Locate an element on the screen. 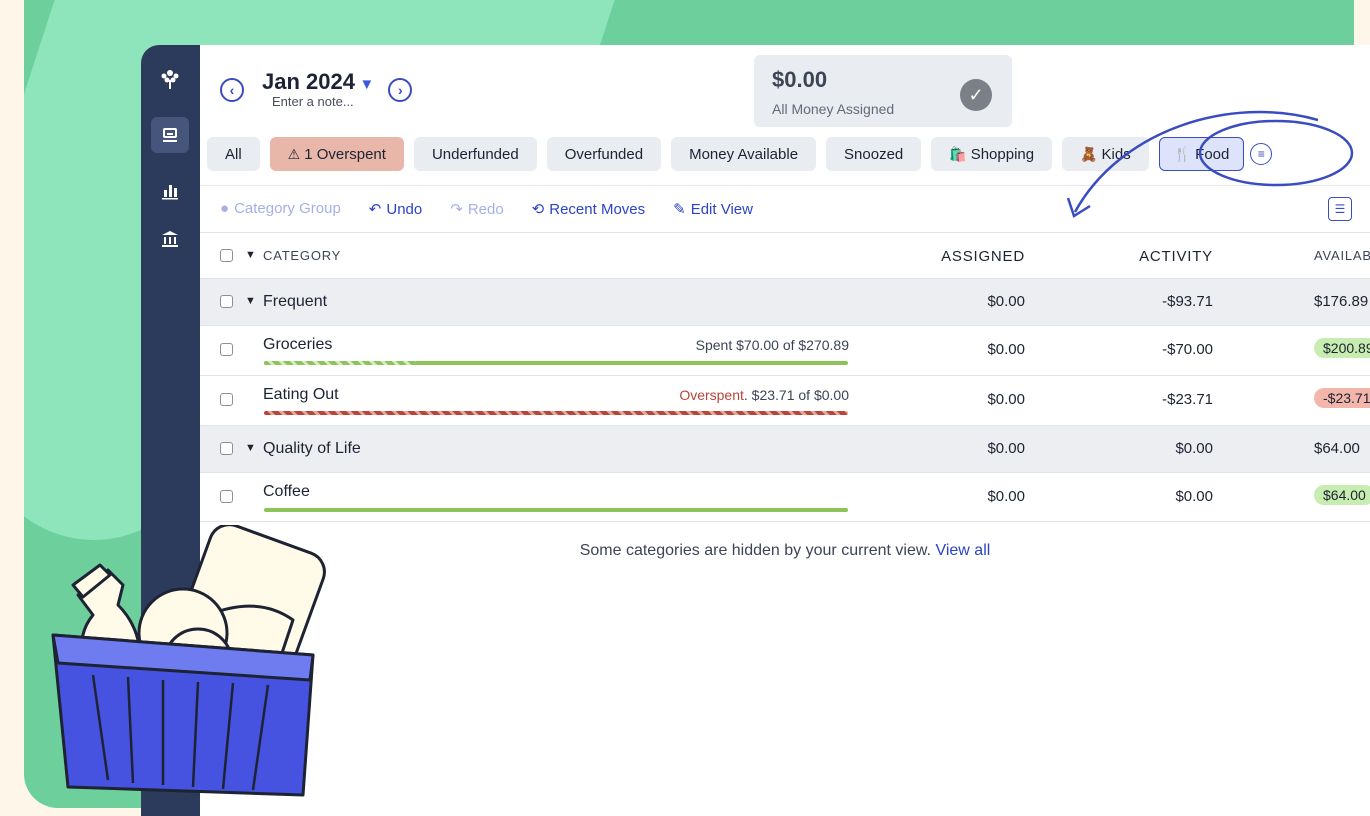  pencil-icon: ✎ is located at coordinates (679, 209).